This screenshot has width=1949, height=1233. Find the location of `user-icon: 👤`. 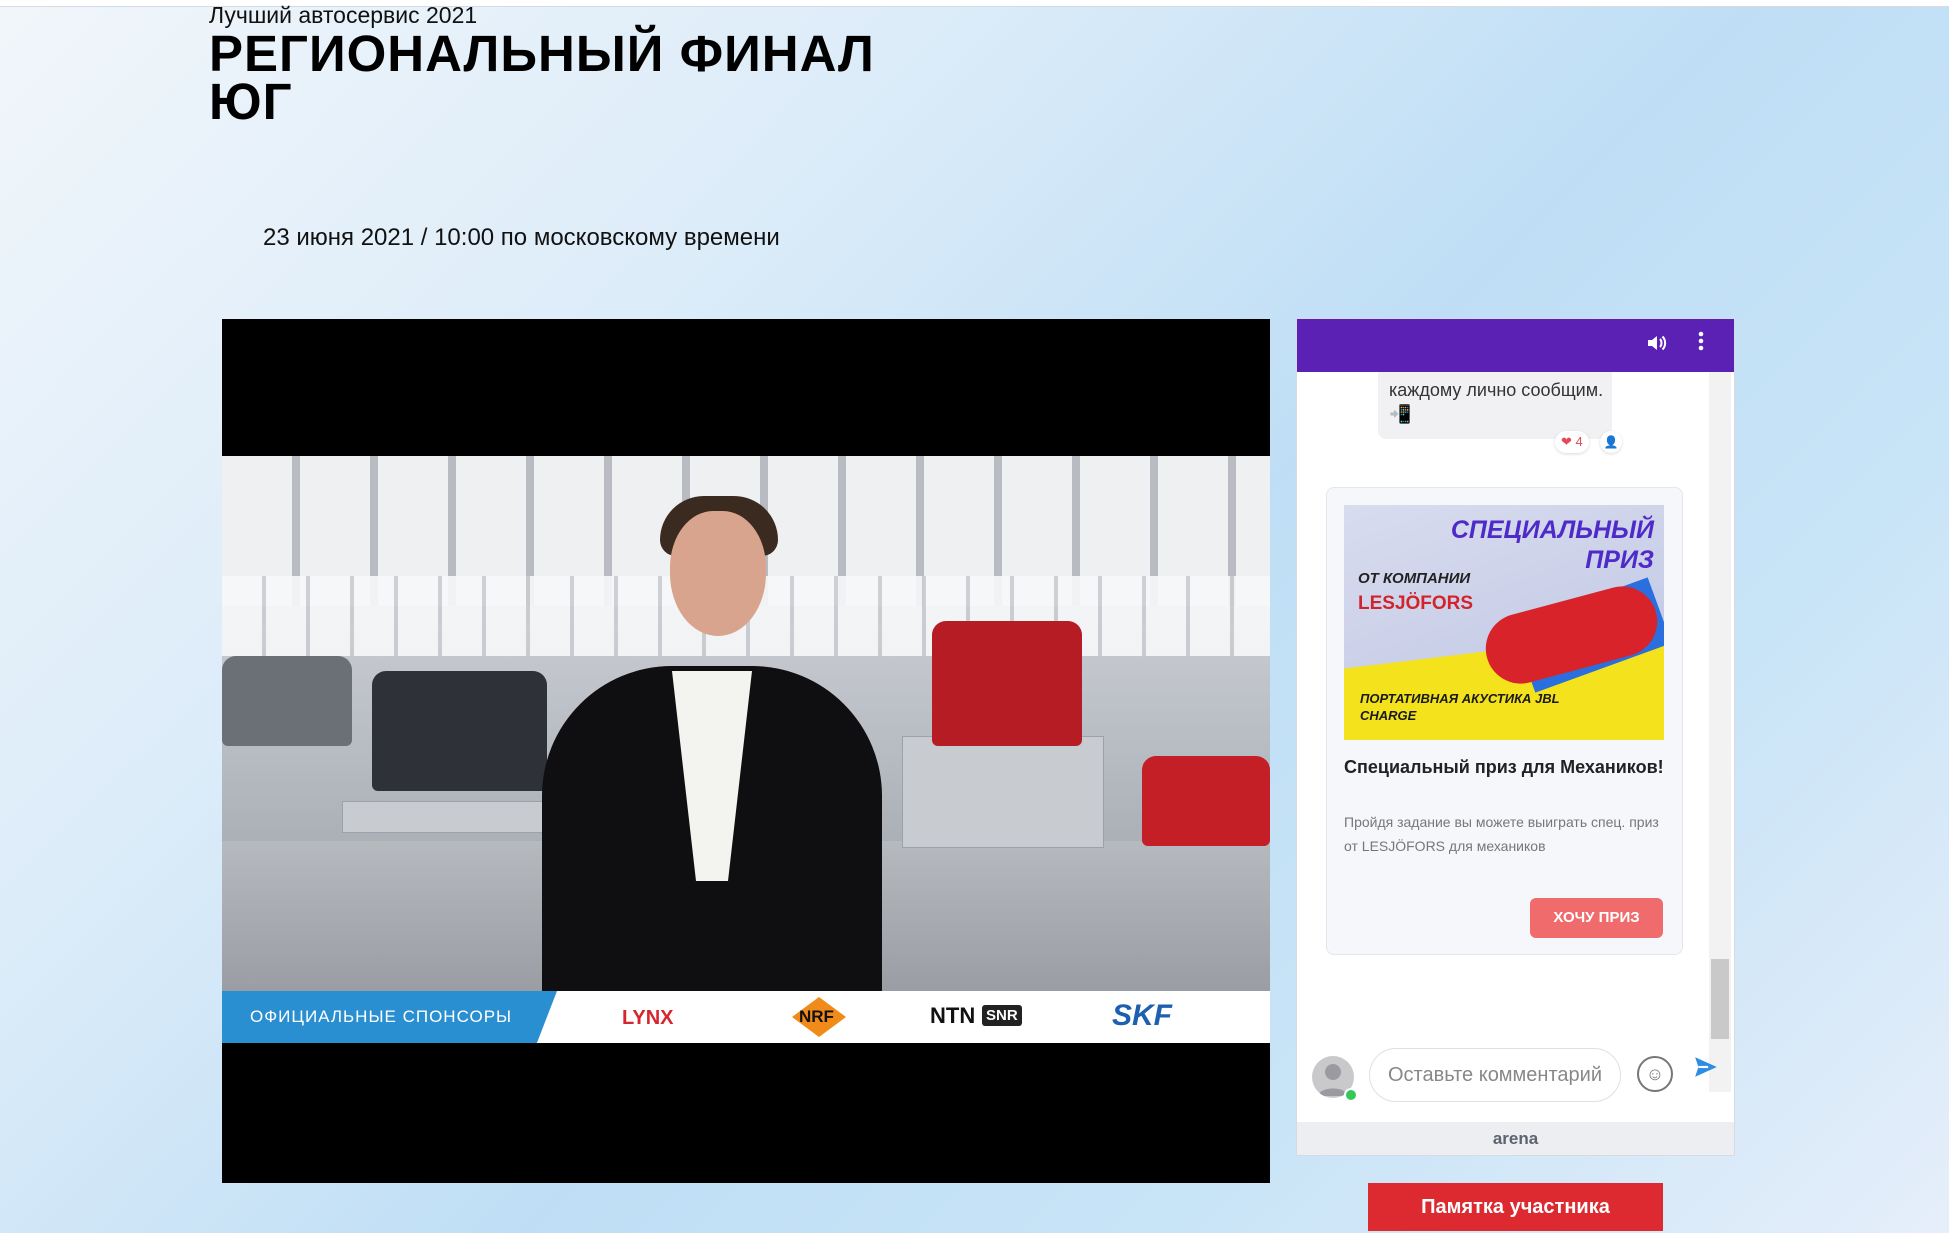

user-icon: 👤 is located at coordinates (1611, 442).